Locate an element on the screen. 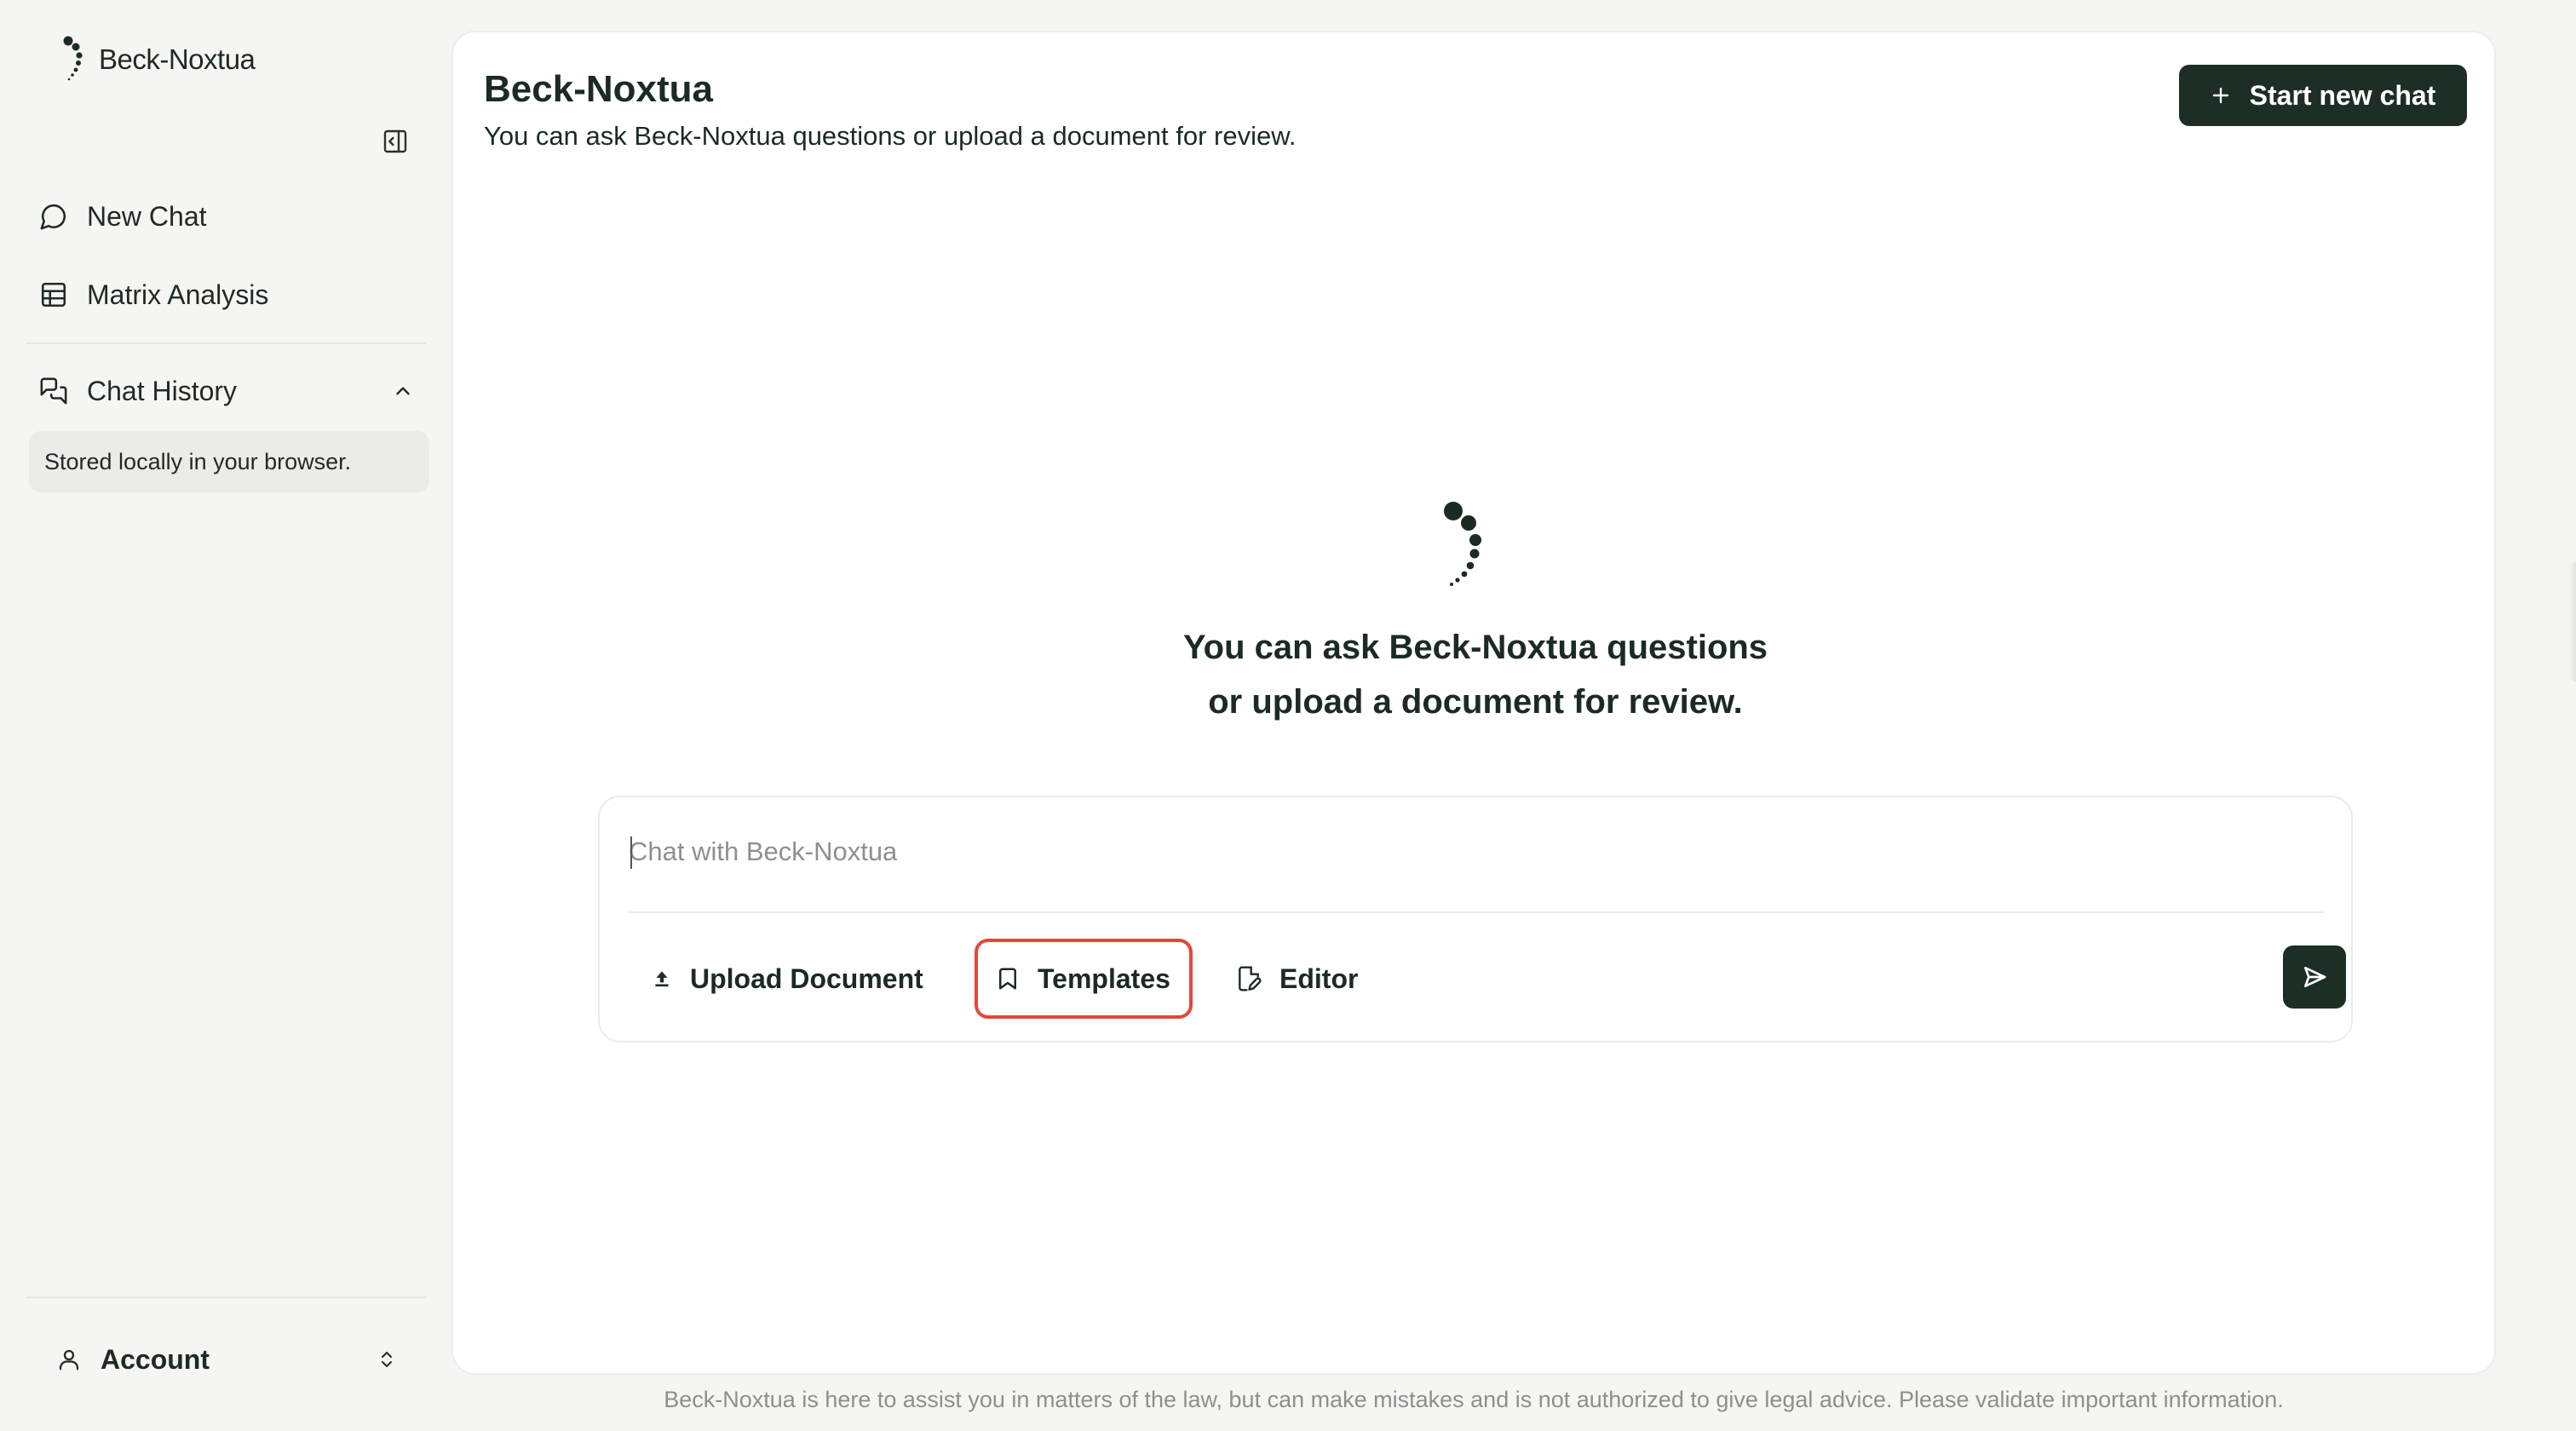  page-title: Beck-Noxtua is located at coordinates (599, 89).